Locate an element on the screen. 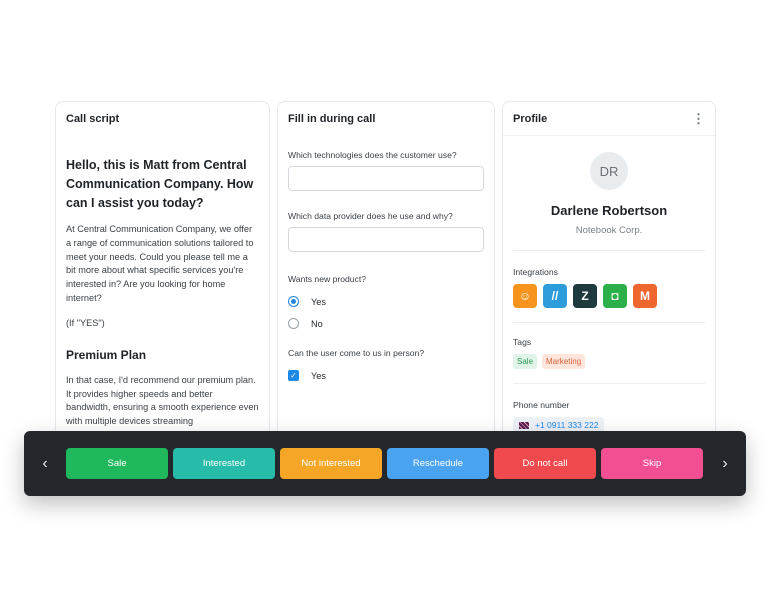  contact-company: Notebook Corp. is located at coordinates (609, 230).